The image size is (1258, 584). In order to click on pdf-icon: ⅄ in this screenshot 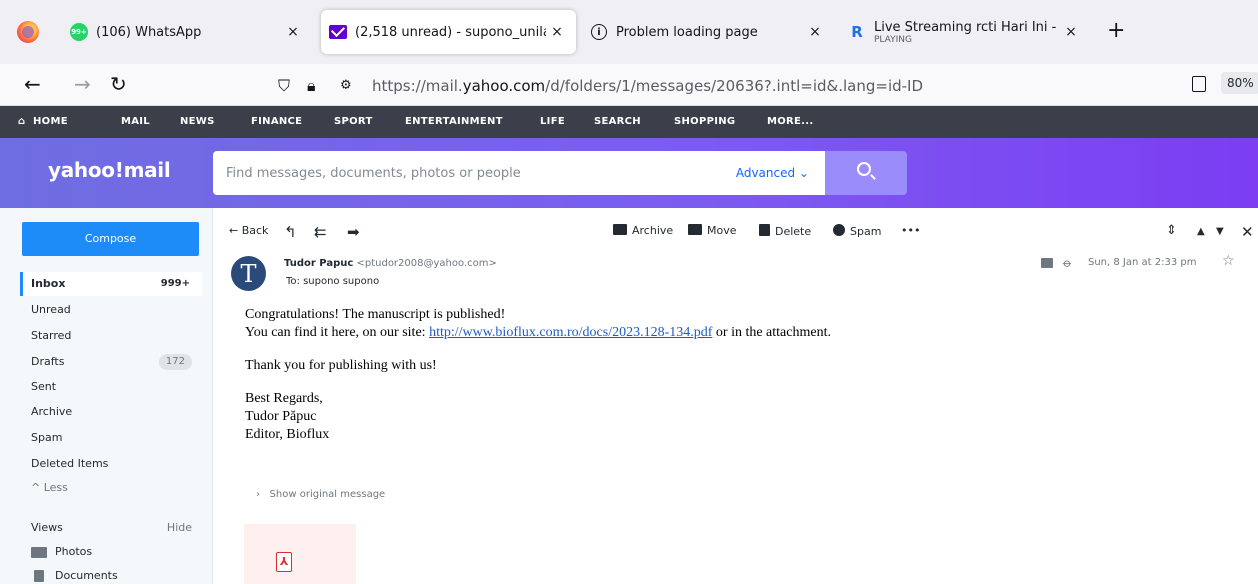, I will do `click(284, 562)`.